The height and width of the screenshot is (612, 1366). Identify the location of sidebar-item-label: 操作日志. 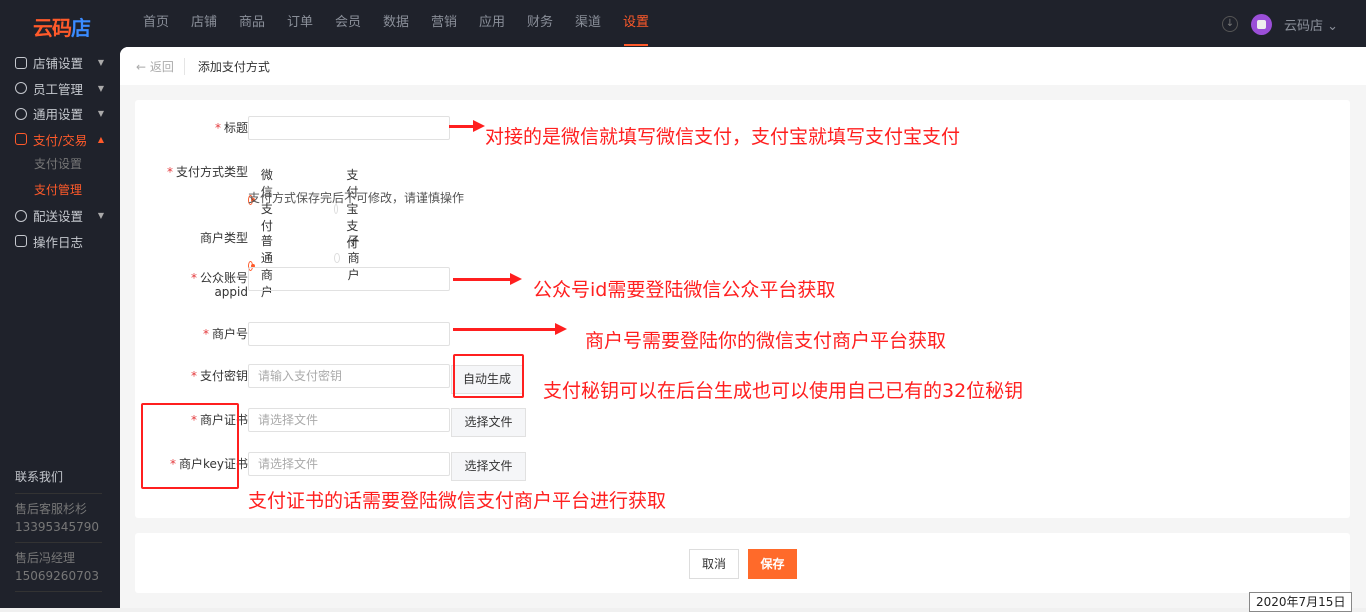
(58, 242).